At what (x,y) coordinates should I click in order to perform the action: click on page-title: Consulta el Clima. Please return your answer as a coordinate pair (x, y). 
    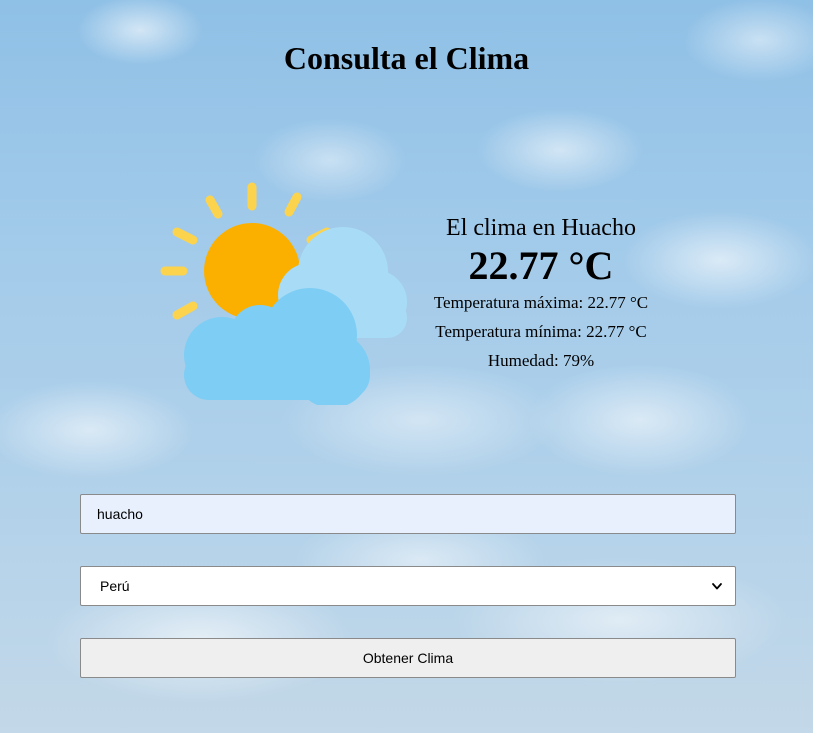
    Looking at the image, I should click on (406, 58).